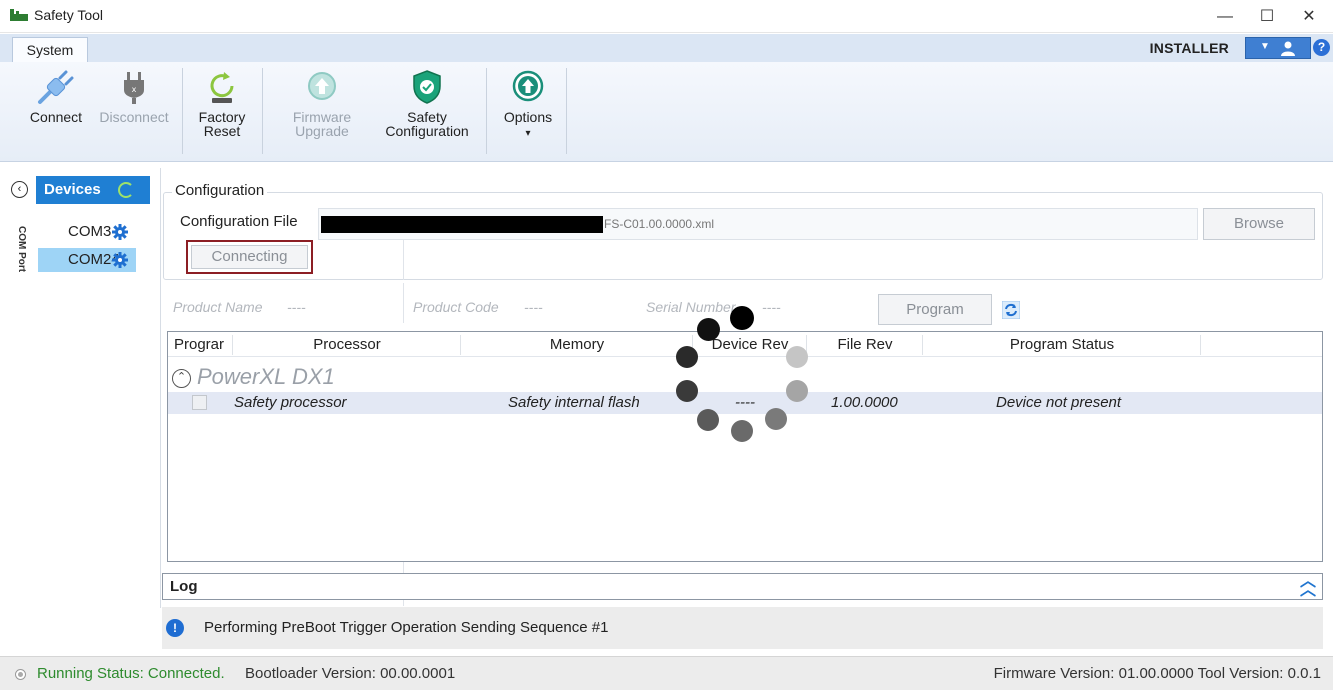 The width and height of the screenshot is (1333, 690). I want to click on bootloader-version: Bootloader Version: 00.00.0001, so click(350, 673).